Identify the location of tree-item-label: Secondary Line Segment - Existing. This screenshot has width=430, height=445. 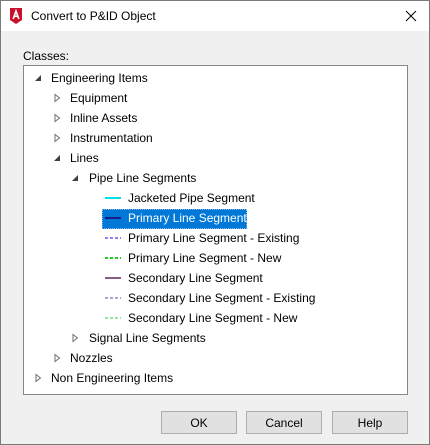
(222, 298).